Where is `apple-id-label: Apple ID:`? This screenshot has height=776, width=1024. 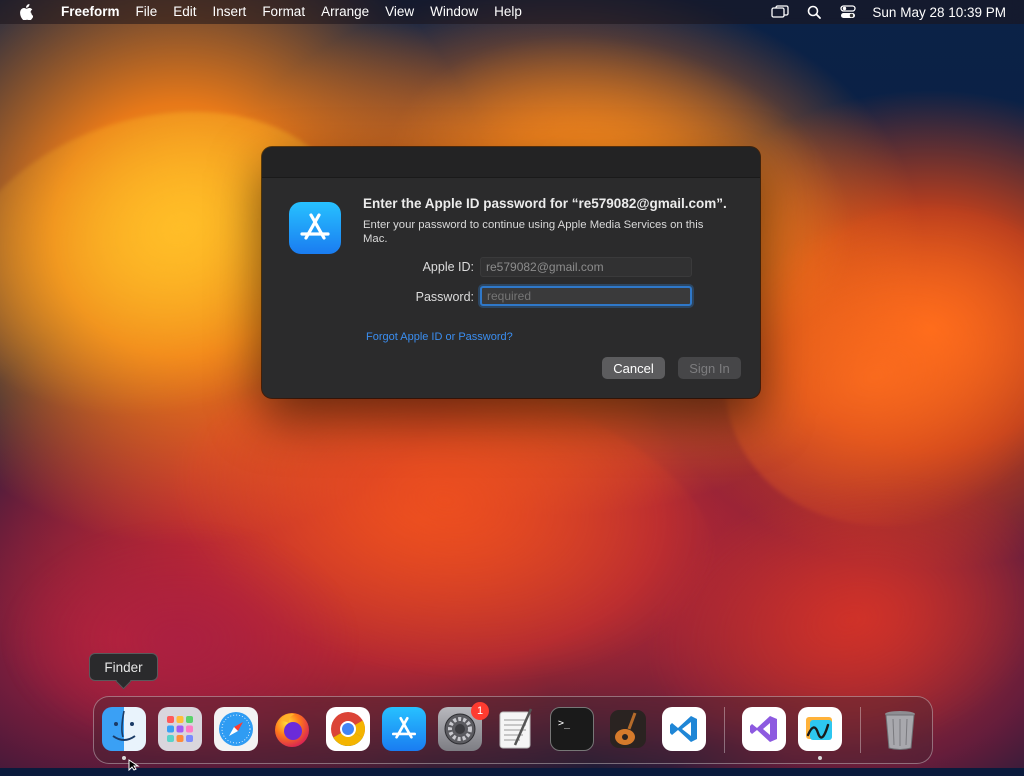 apple-id-label: Apple ID: is located at coordinates (448, 267).